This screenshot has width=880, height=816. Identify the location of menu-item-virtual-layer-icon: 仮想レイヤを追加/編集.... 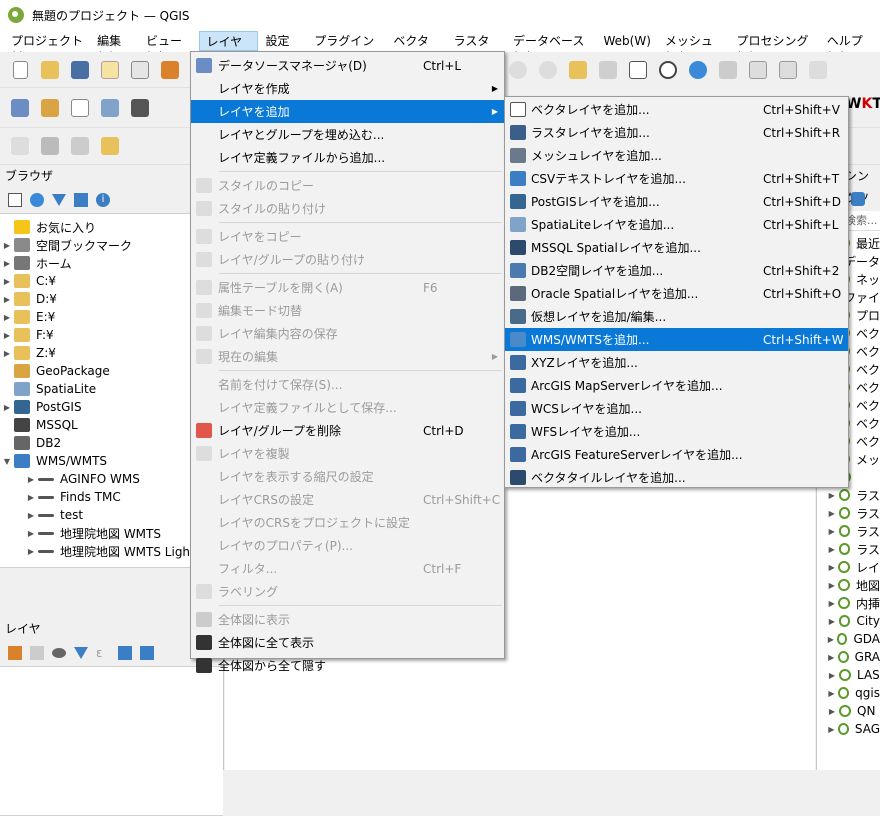
(676, 316).